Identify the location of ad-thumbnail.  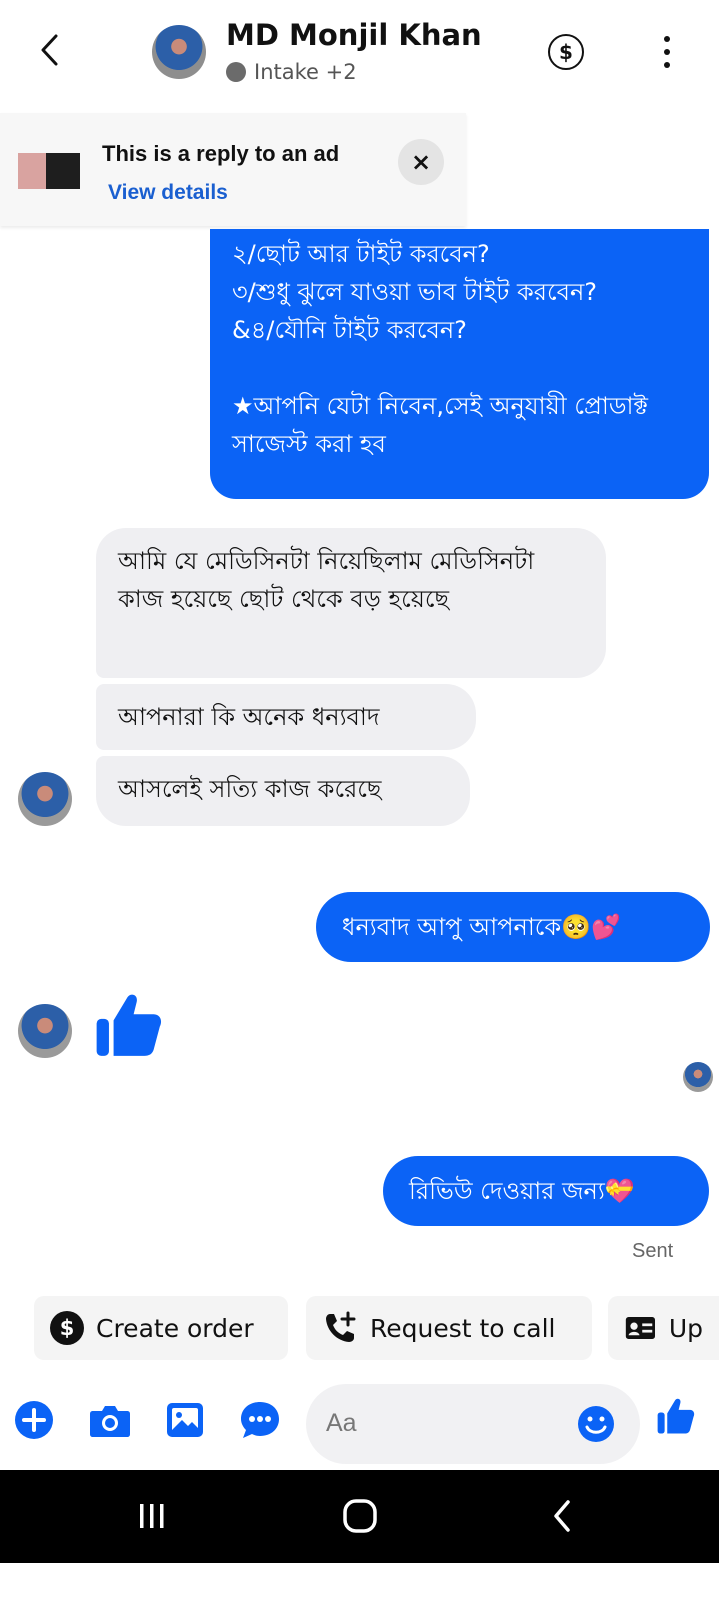
(49, 171).